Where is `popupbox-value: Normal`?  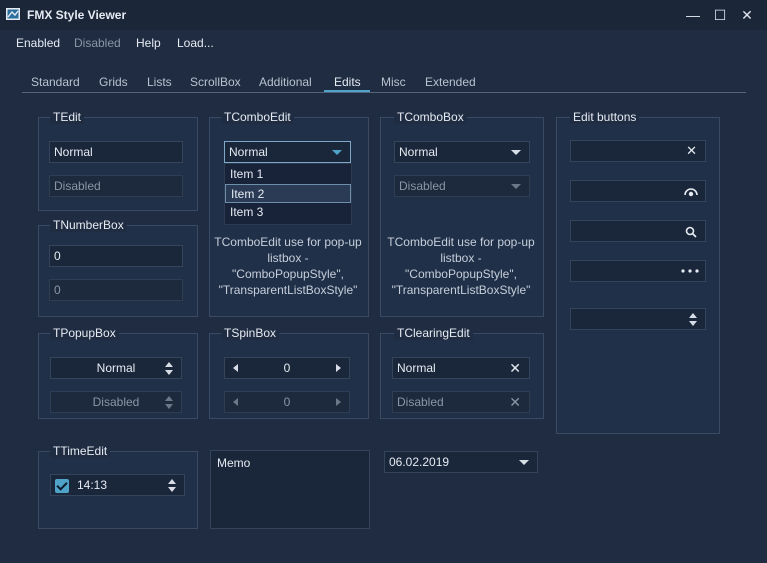
popupbox-value: Normal is located at coordinates (116, 368).